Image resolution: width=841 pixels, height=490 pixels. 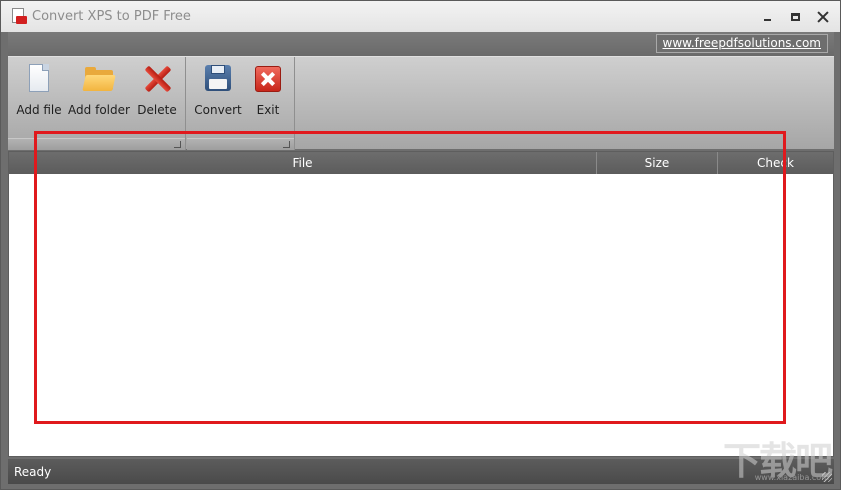 I want to click on add-file-label: Add file, so click(x=39, y=110).